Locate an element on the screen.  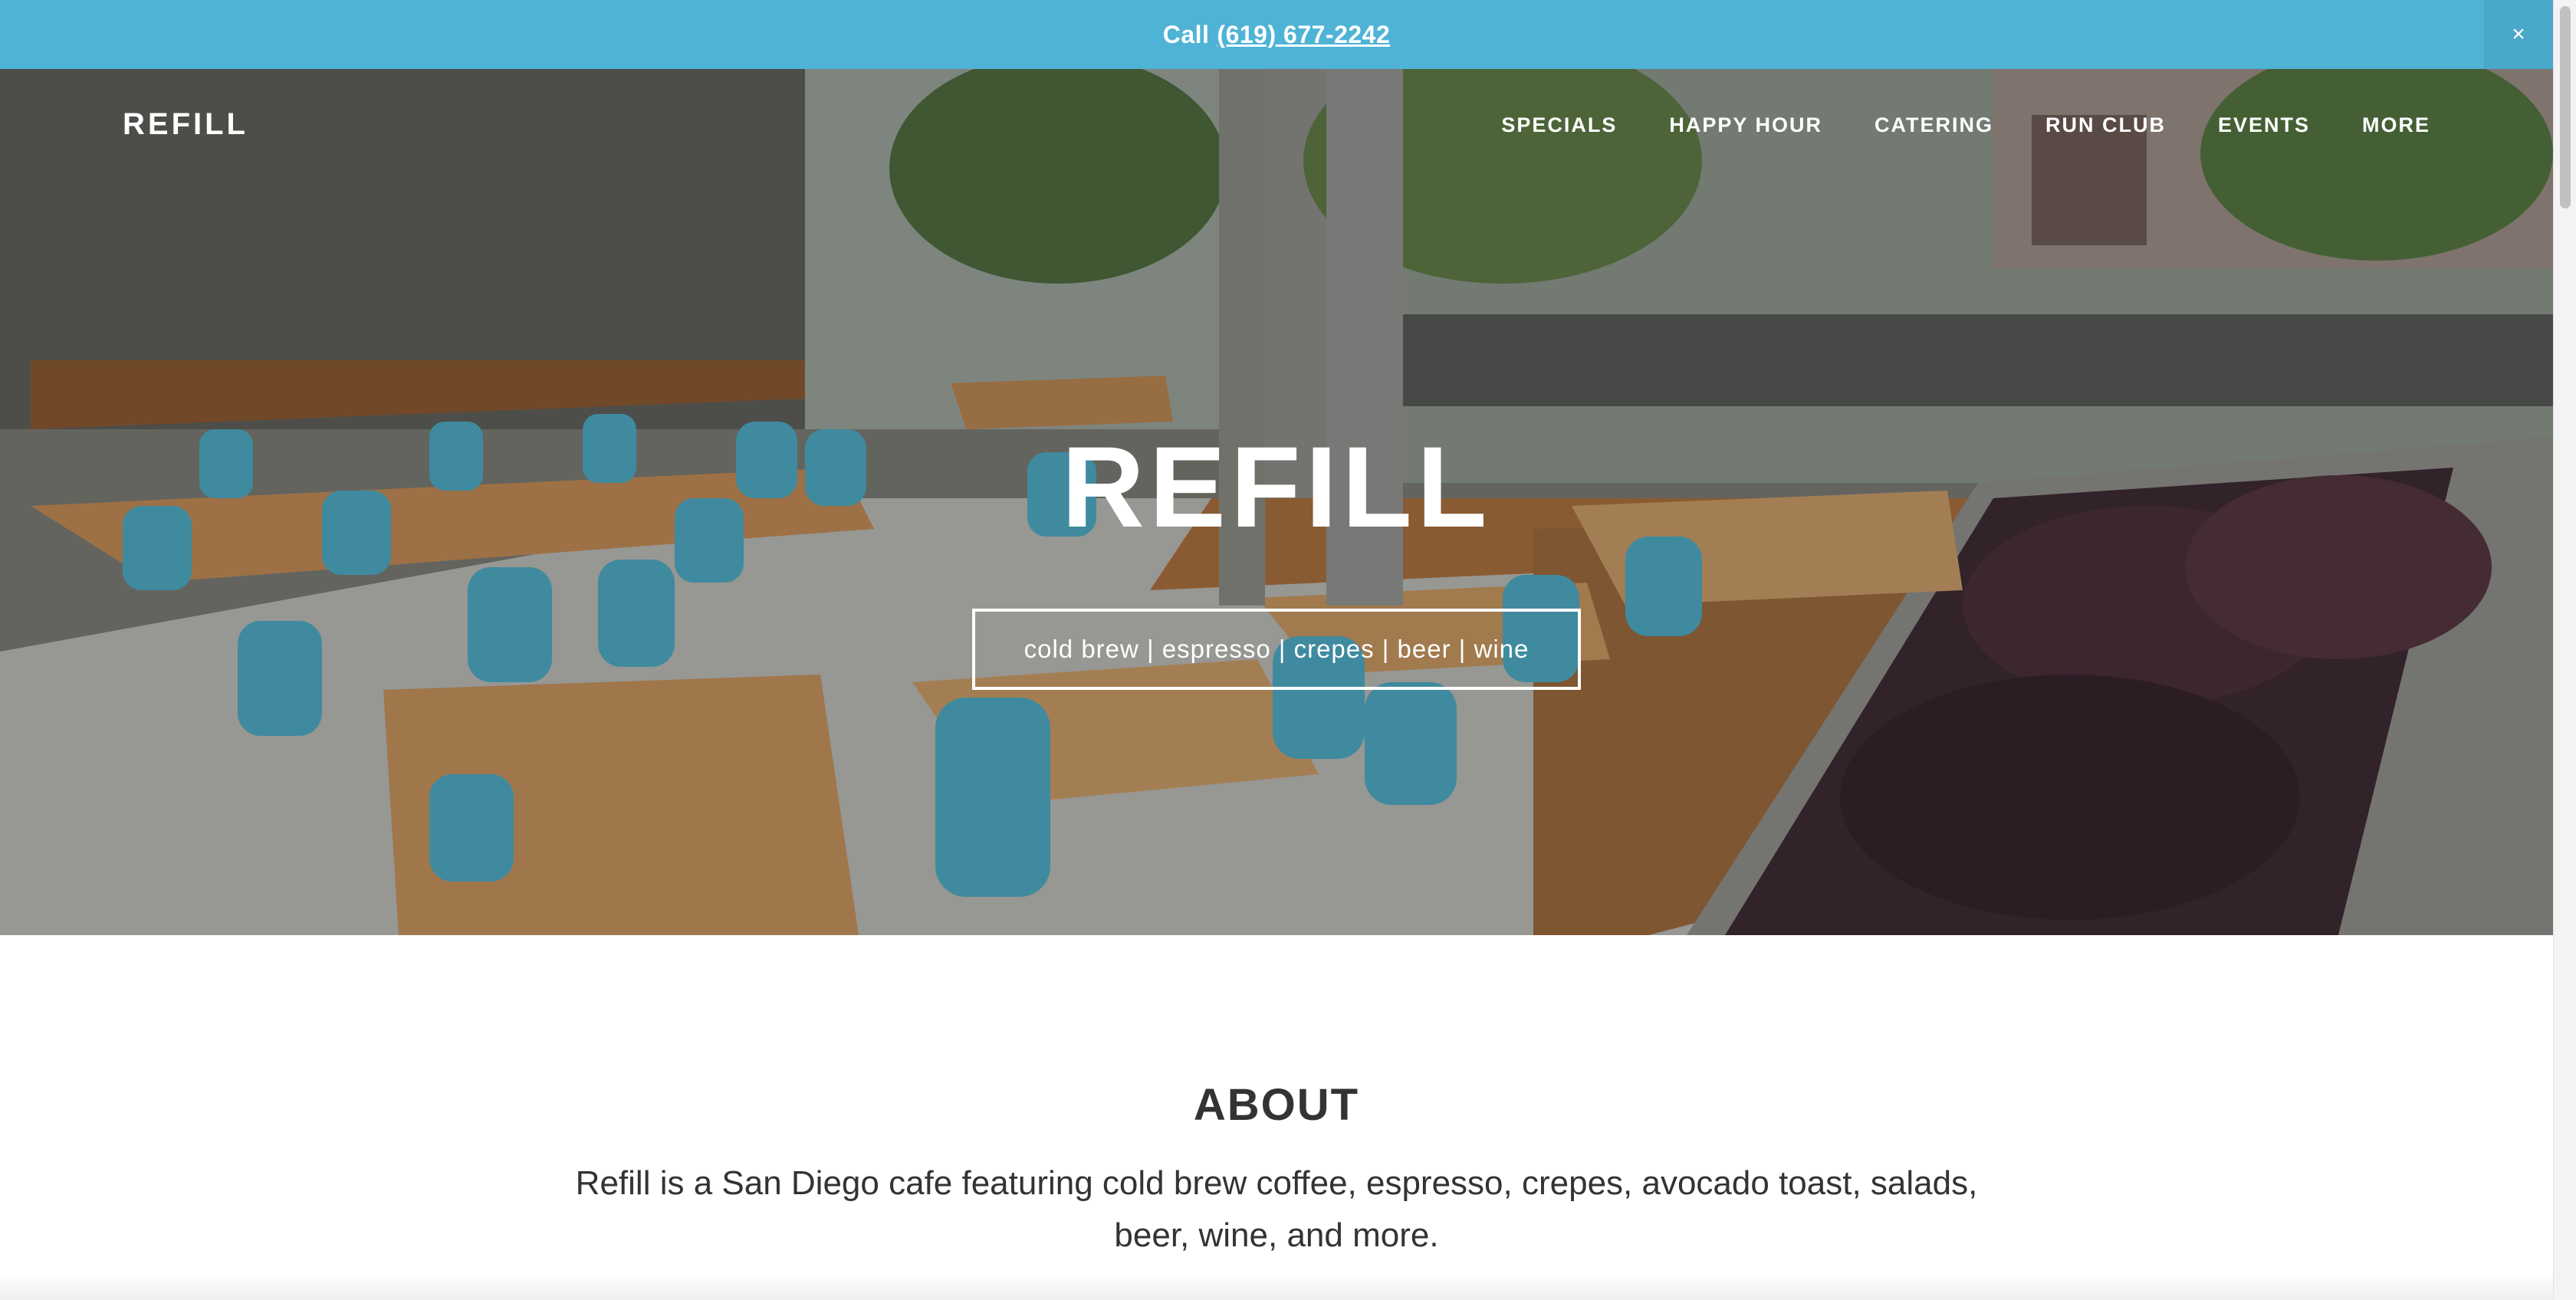
nav-item-happy-hour: HAPPY HOUR is located at coordinates (1745, 125).